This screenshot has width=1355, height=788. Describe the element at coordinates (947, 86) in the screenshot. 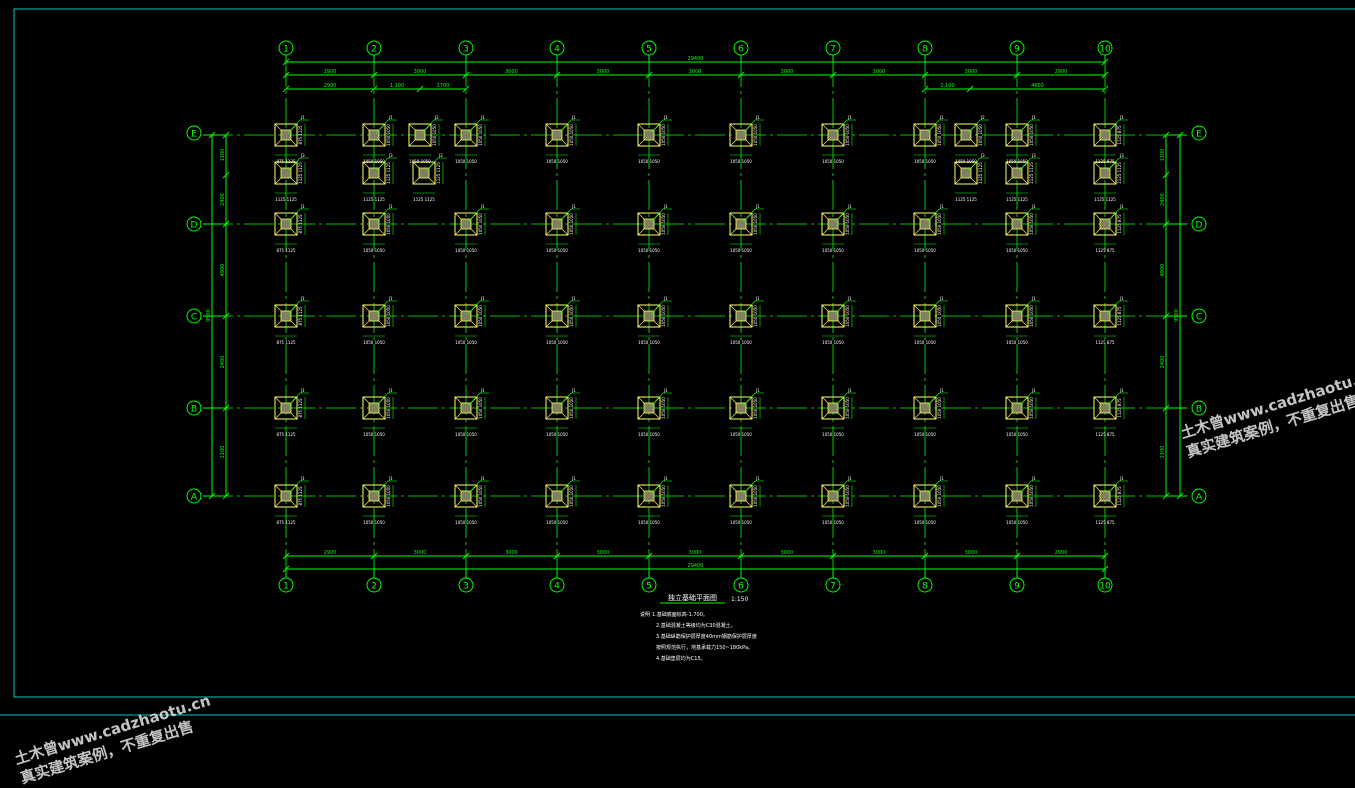

I see `dimension-label: 1,100` at that location.